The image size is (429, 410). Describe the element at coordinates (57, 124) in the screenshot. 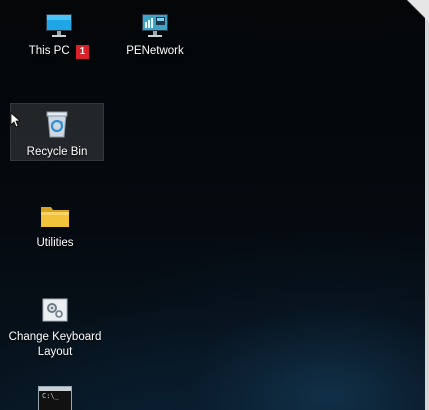

I see `recycle-bin-icon` at that location.